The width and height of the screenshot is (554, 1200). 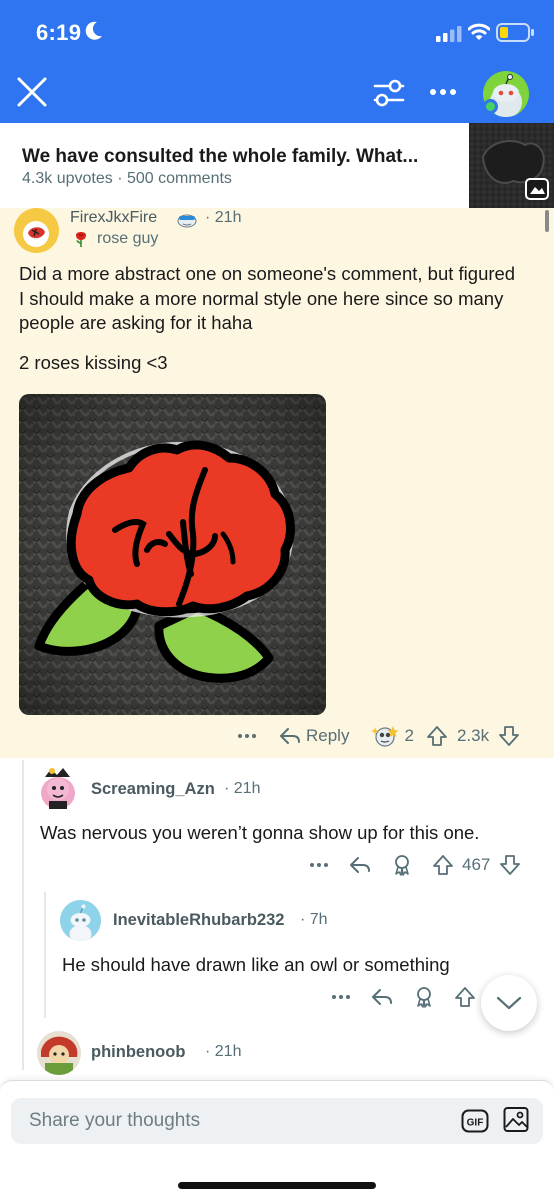 I want to click on comment-input-placeholder: Share your thoughts, so click(x=115, y=1120).